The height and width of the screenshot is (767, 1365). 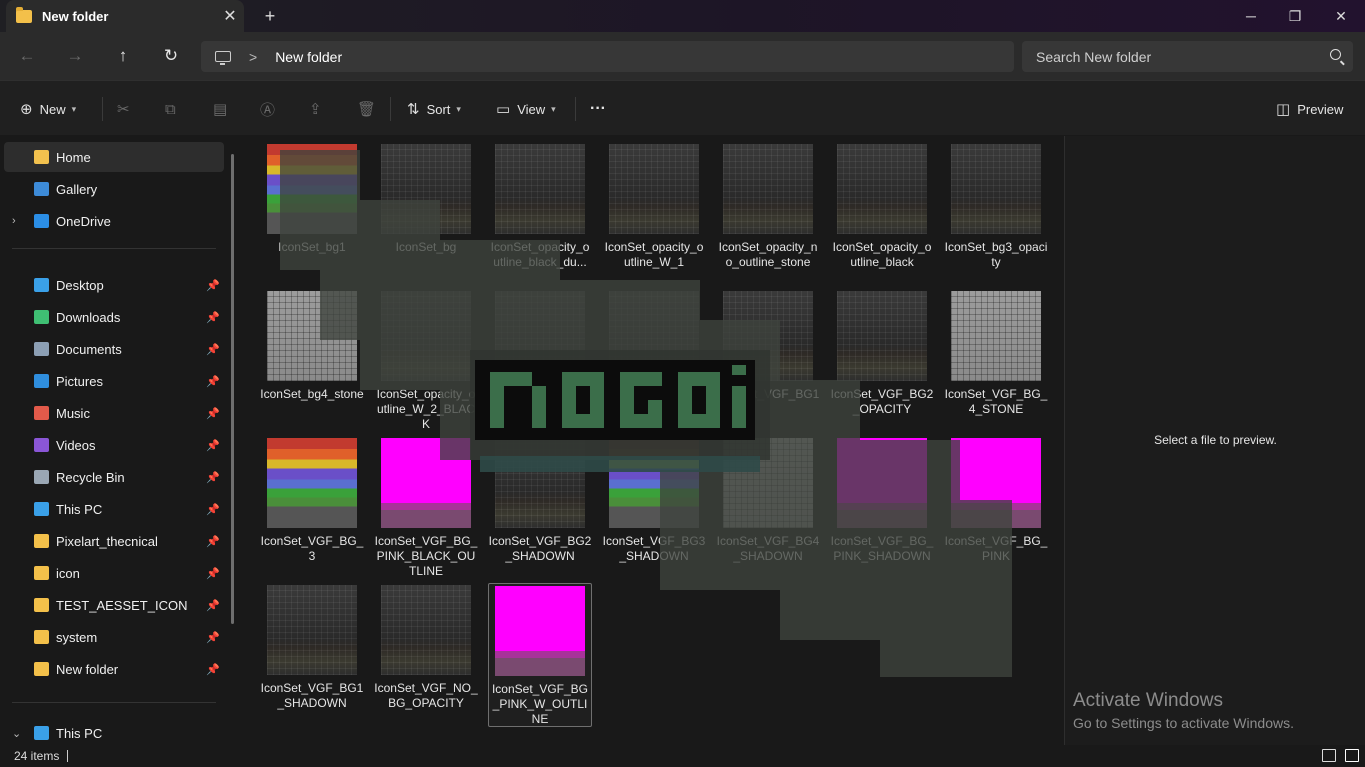 I want to click on chevron-right-icon: >, so click(x=253, y=57).